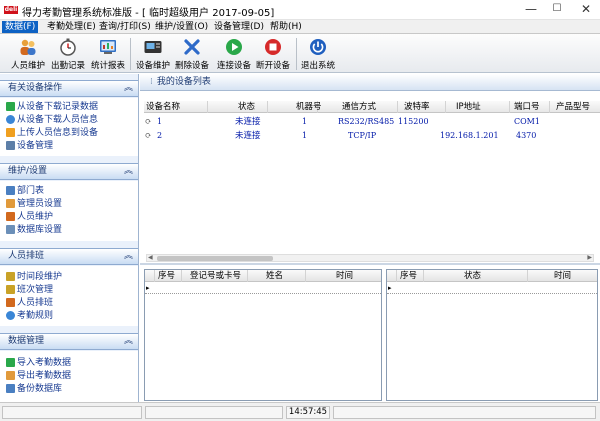  What do you see at coordinates (150, 257) in the screenshot?
I see `scroll-left-icon: ◀` at bounding box center [150, 257].